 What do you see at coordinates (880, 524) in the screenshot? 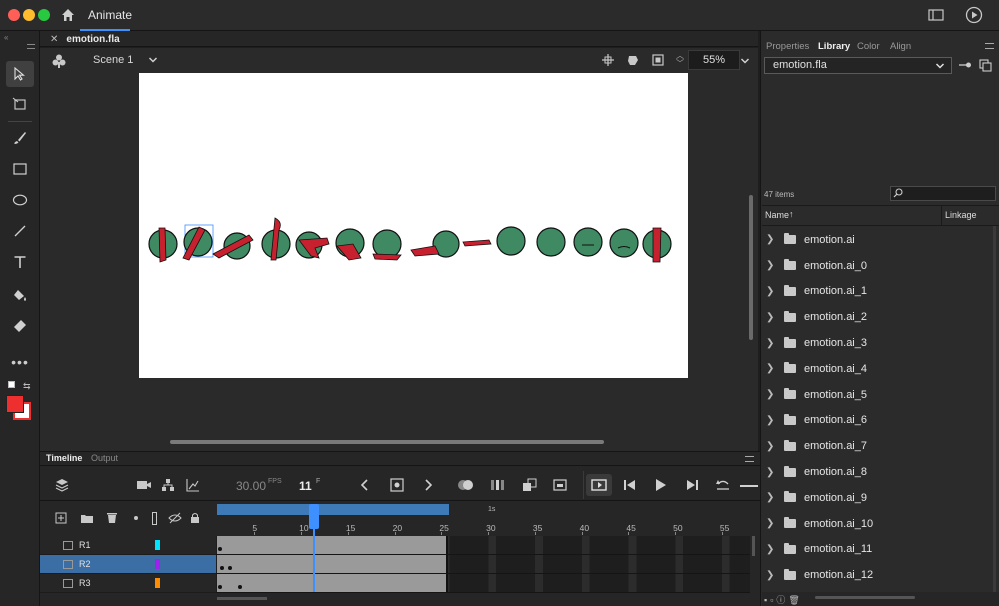
I see `library-item: ❯ emotion.ai_10` at bounding box center [880, 524].